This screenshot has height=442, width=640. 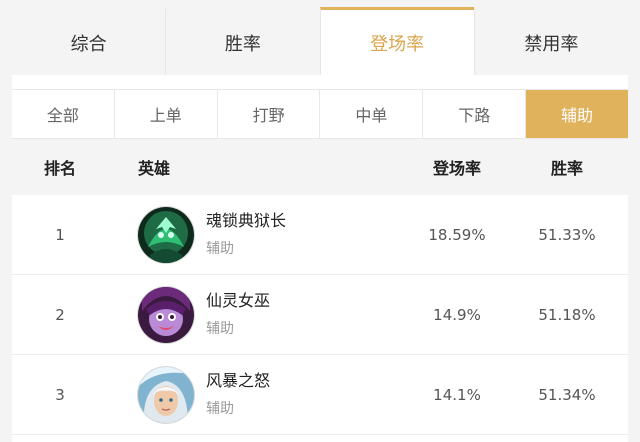 What do you see at coordinates (473, 114) in the screenshot?
I see `lane-tab-bottom: 下路` at bounding box center [473, 114].